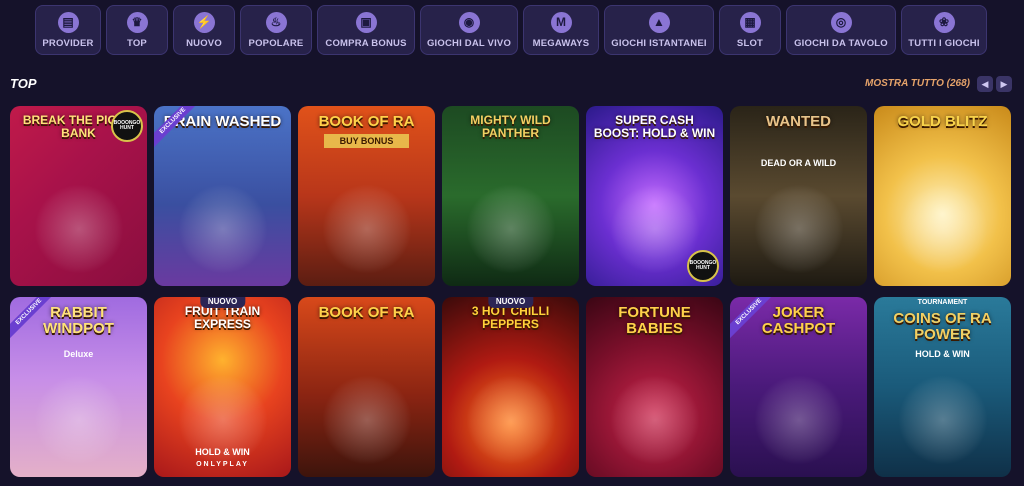 Image resolution: width=1024 pixels, height=486 pixels. I want to click on chip-icon: ◉, so click(469, 22).